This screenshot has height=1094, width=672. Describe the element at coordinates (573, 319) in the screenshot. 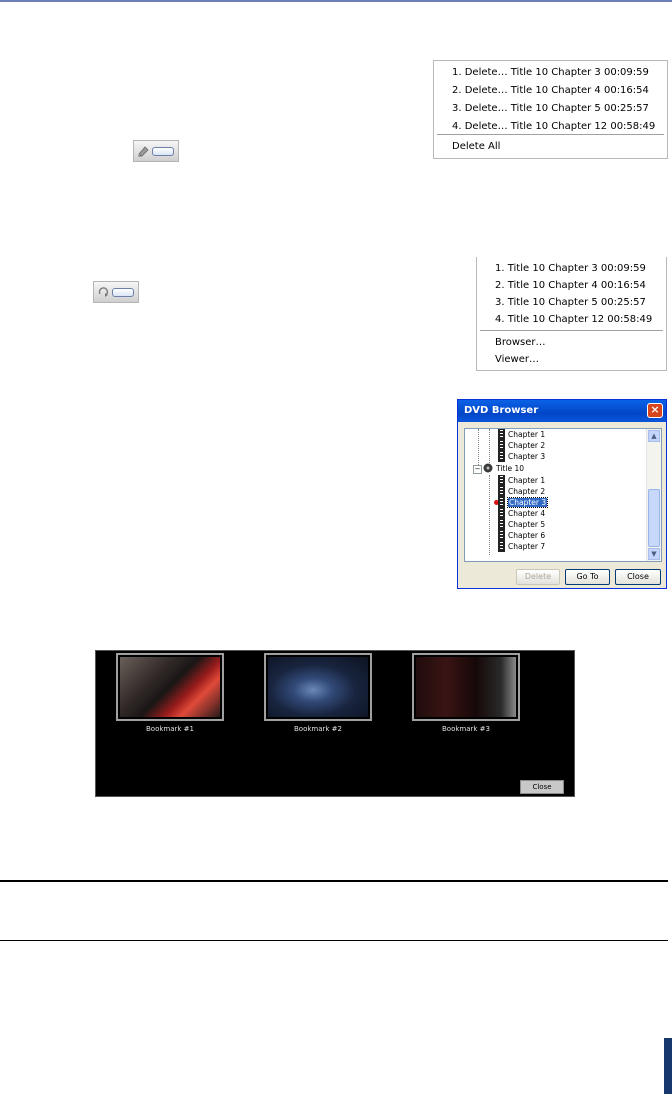

I see `menu-item-goto-4: 4. Title 10 Chapter 12 00:58:49` at that location.